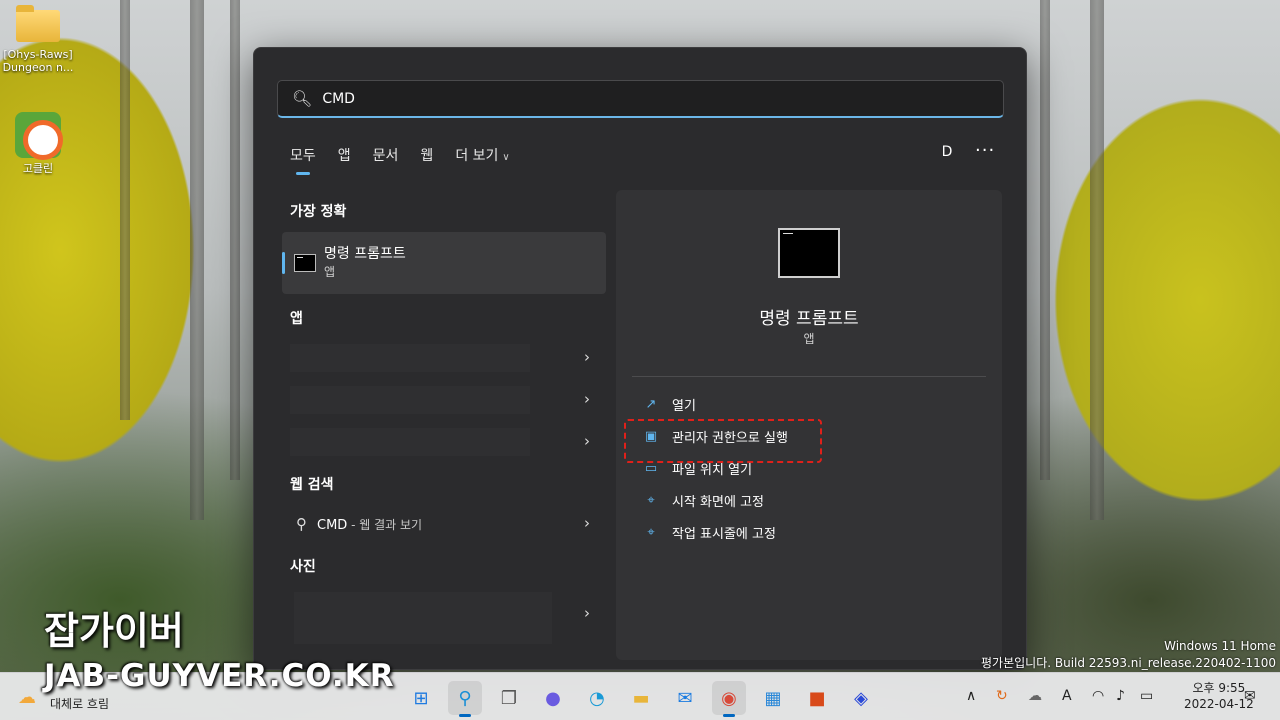 This screenshot has height=720, width=1280. Describe the element at coordinates (1220, 646) in the screenshot. I see `windows-edition: Windows 11 Home` at that location.